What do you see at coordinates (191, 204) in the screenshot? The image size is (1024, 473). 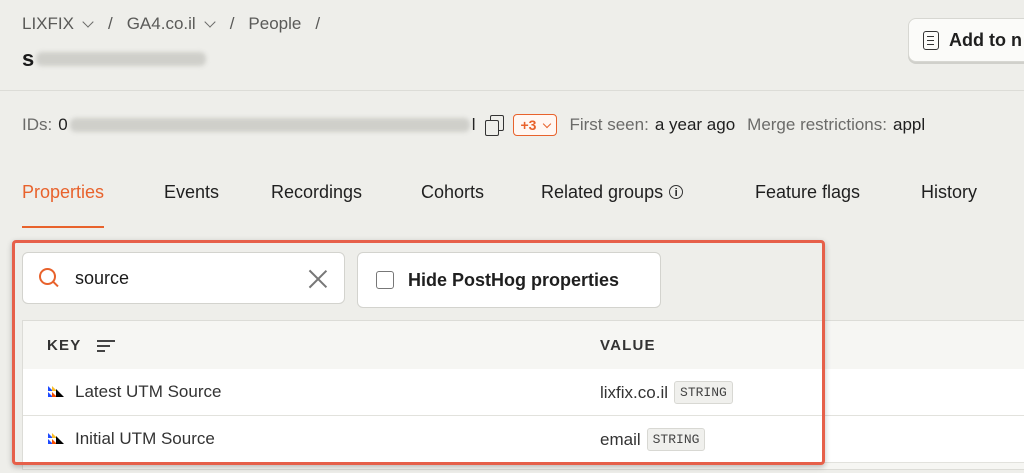 I see `tab-events: Events` at bounding box center [191, 204].